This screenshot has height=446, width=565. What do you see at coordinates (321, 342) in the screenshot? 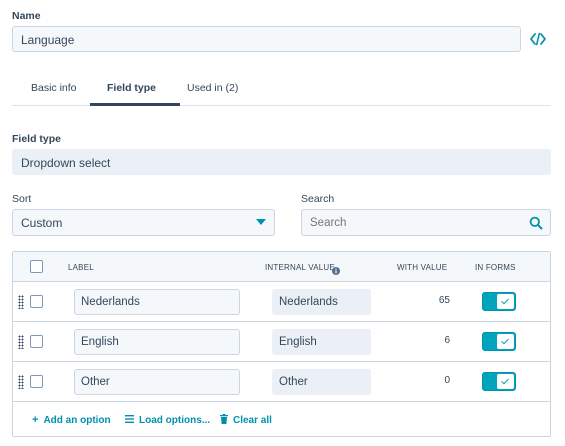
I see `option-internal-value: English` at bounding box center [321, 342].